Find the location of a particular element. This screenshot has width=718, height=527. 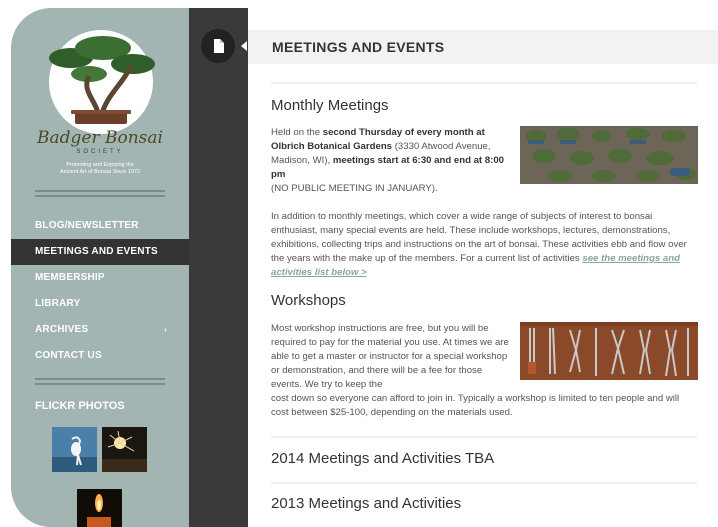

page-header: MEETINGS AND EVENTS is located at coordinates (483, 47).